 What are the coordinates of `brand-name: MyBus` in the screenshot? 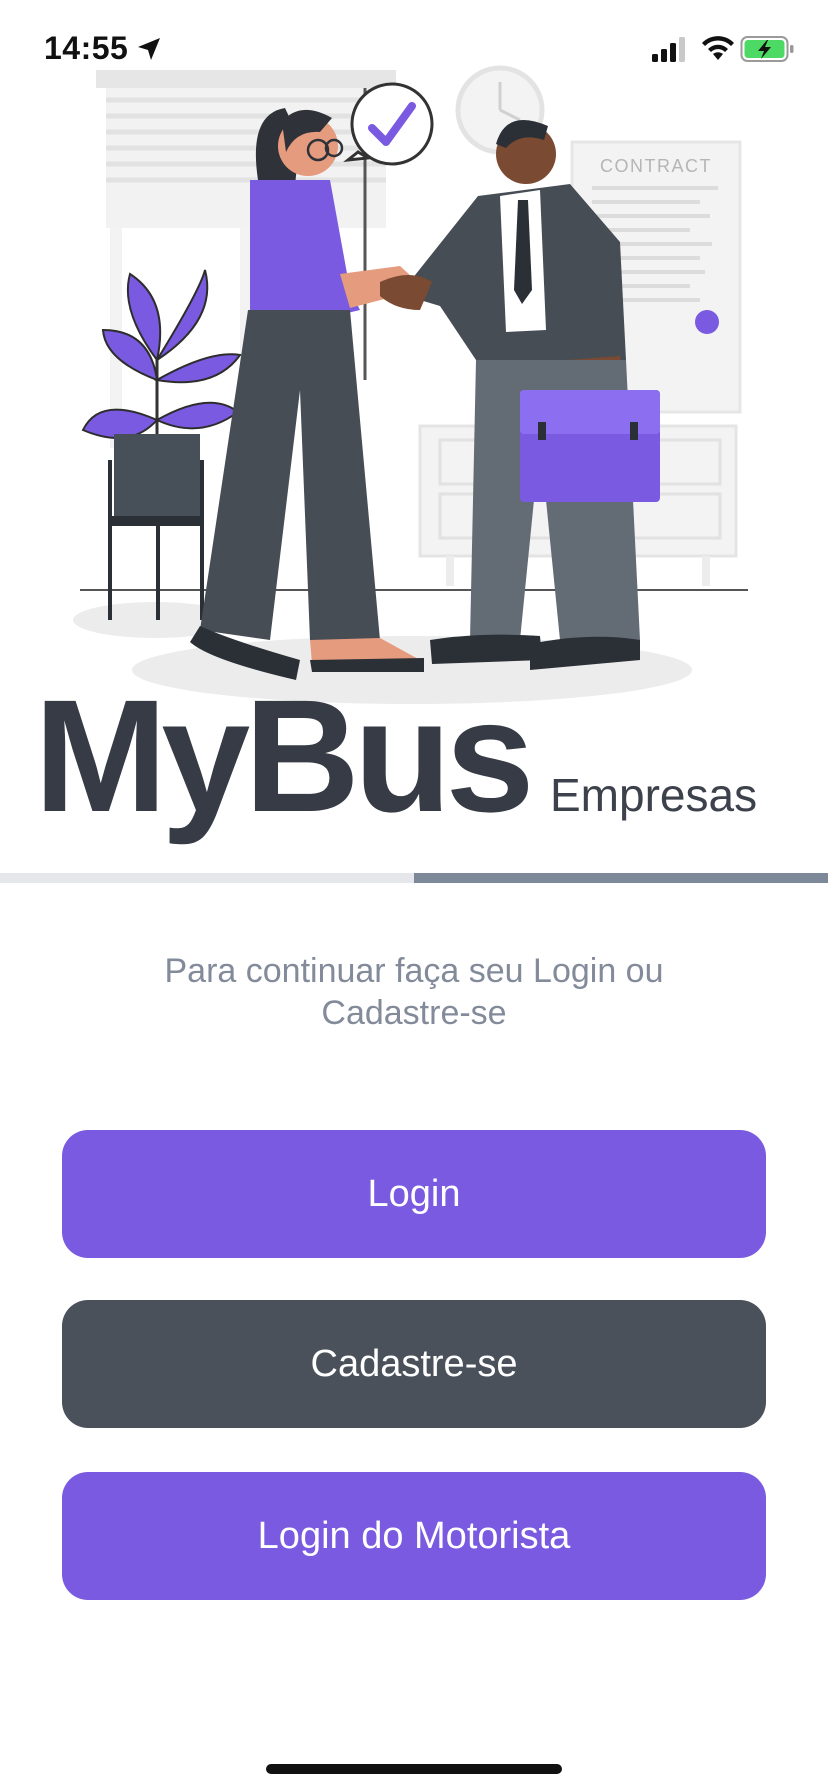 It's located at (284, 755).